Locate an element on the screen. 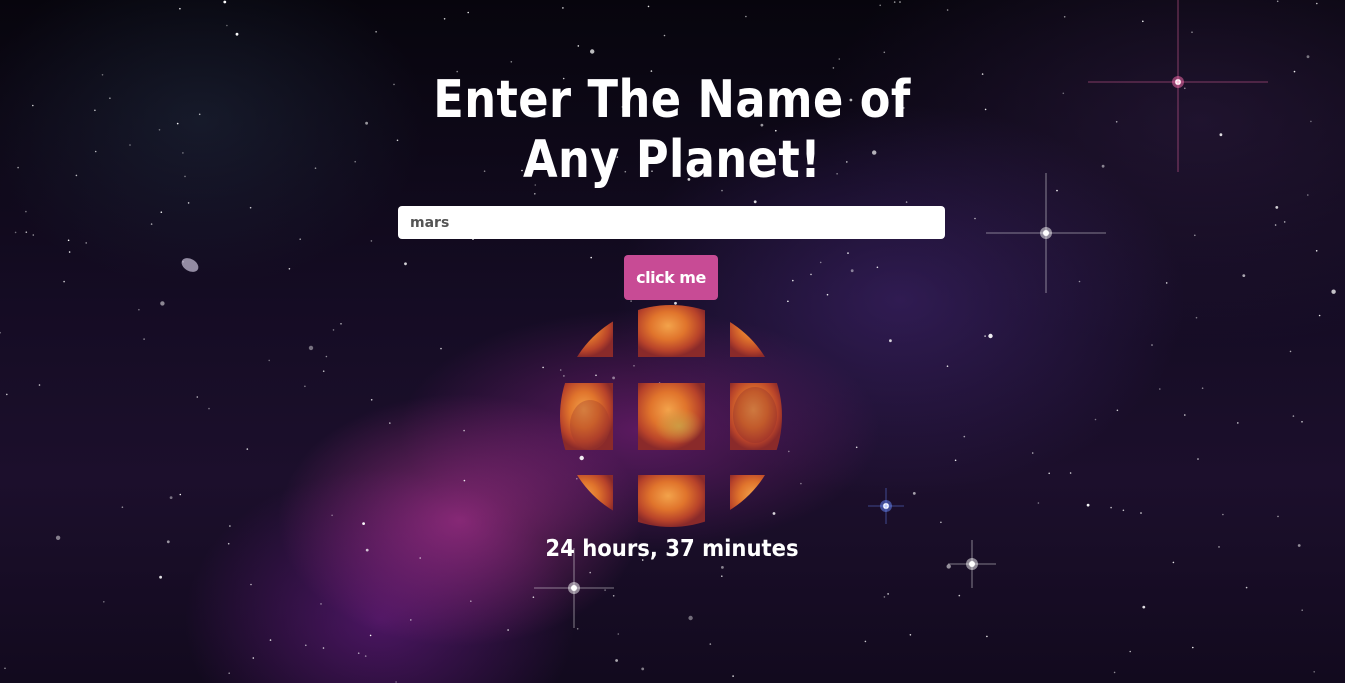 The width and height of the screenshot is (1345, 683). mars-planet-image is located at coordinates (671, 416).